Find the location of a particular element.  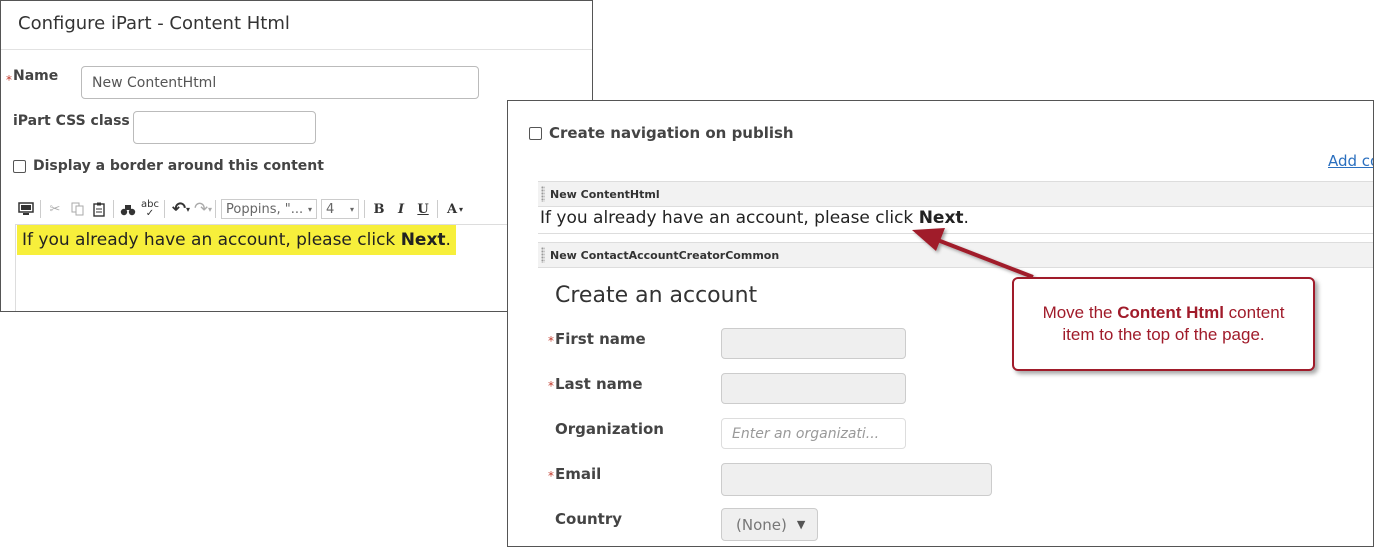

content-item-title: New ContactAccountCreatorCommon is located at coordinates (665, 255).